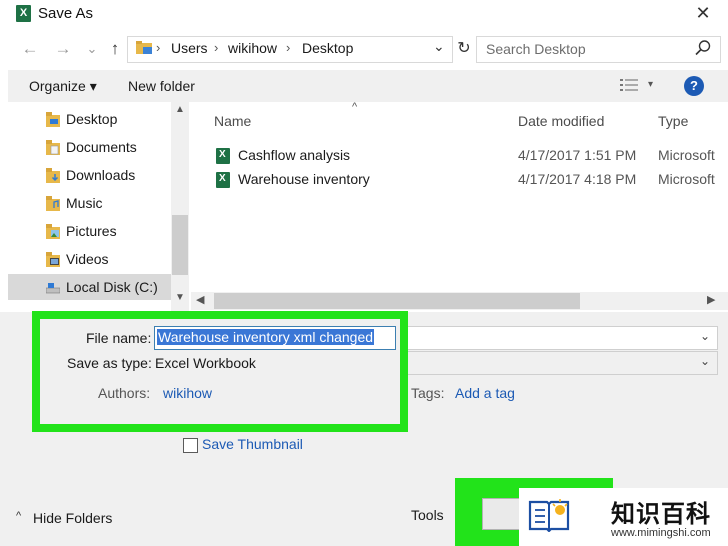 The height and width of the screenshot is (546, 728). I want to click on file-name-dropdown-chevron-icon: ⌄, so click(705, 336).